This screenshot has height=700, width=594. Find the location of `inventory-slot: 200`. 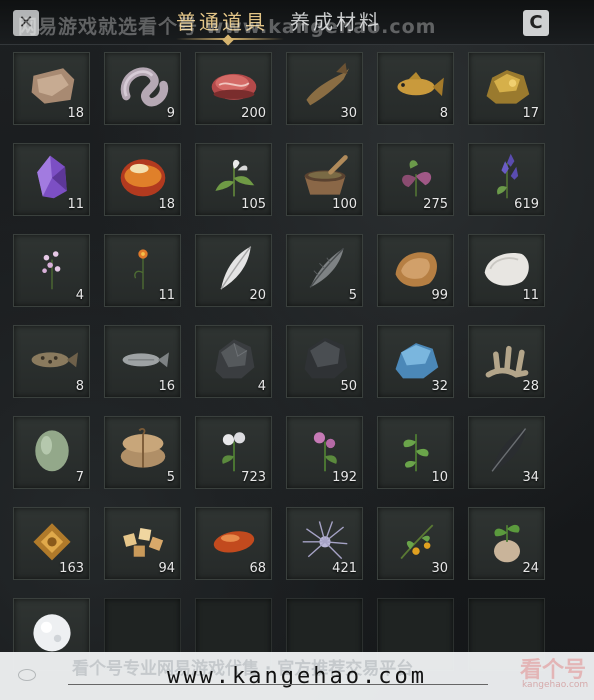

inventory-slot: 200 is located at coordinates (233, 88).